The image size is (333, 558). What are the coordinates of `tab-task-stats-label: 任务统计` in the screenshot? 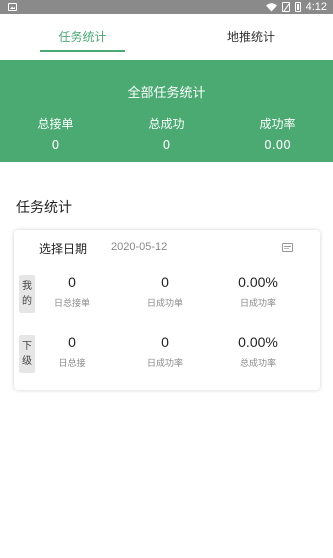 It's located at (82, 36).